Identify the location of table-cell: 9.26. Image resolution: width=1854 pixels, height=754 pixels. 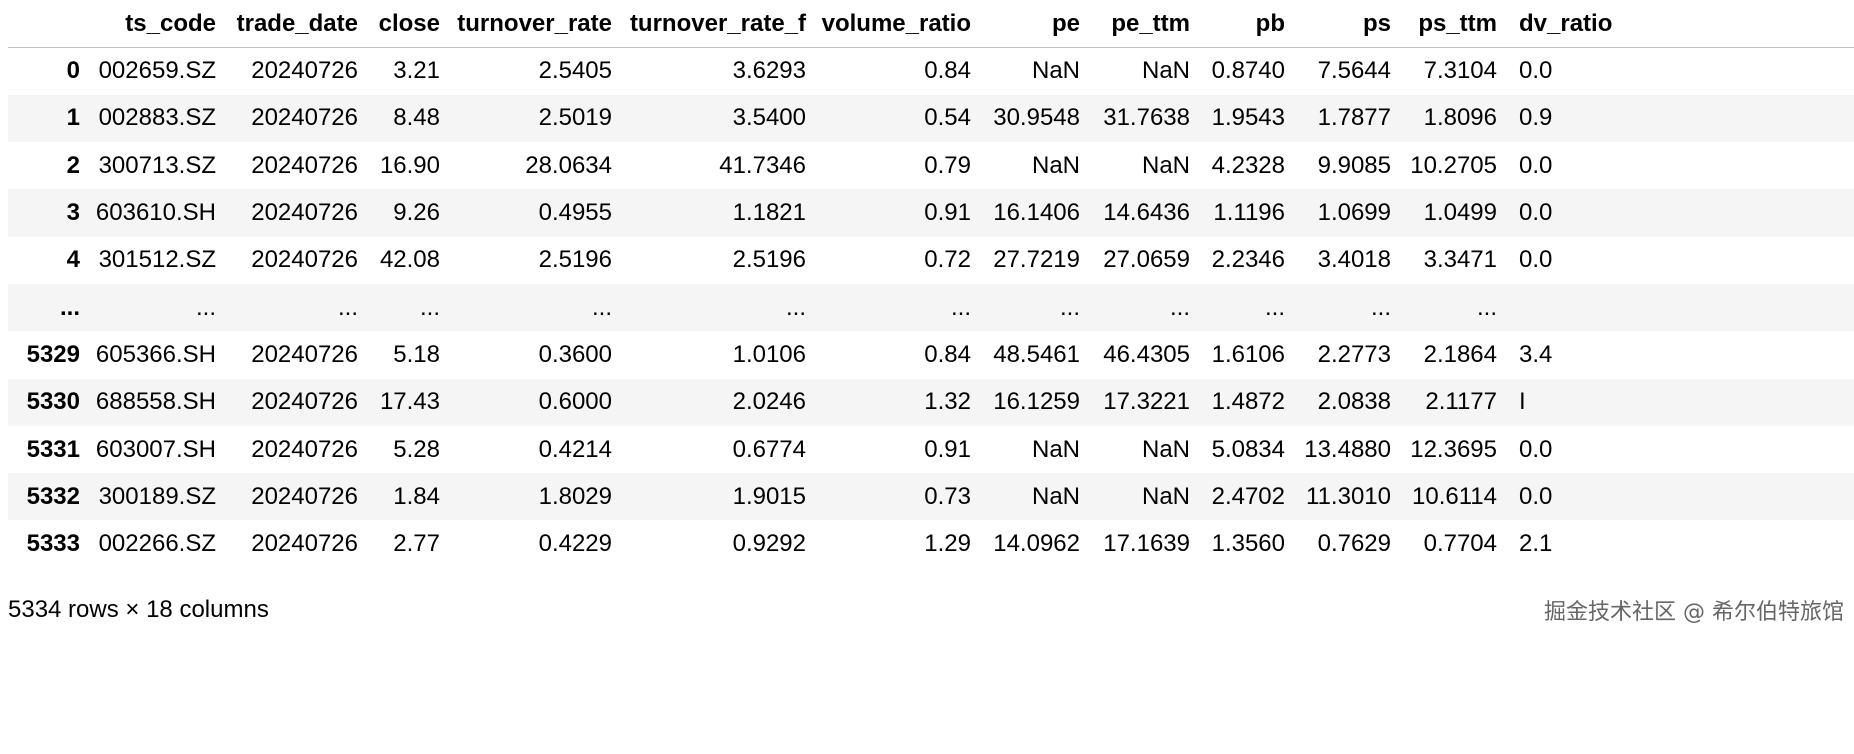
(416, 213).